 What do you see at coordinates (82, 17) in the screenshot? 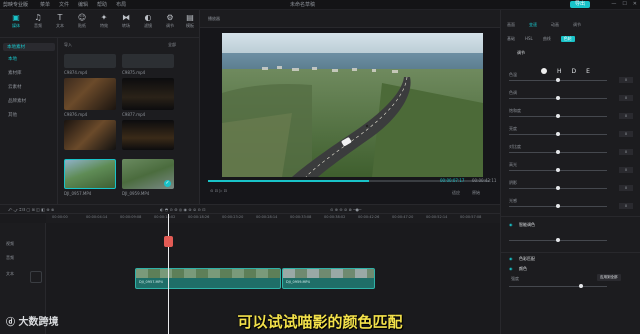
I see `sticker-icon: ☺` at bounding box center [82, 17].